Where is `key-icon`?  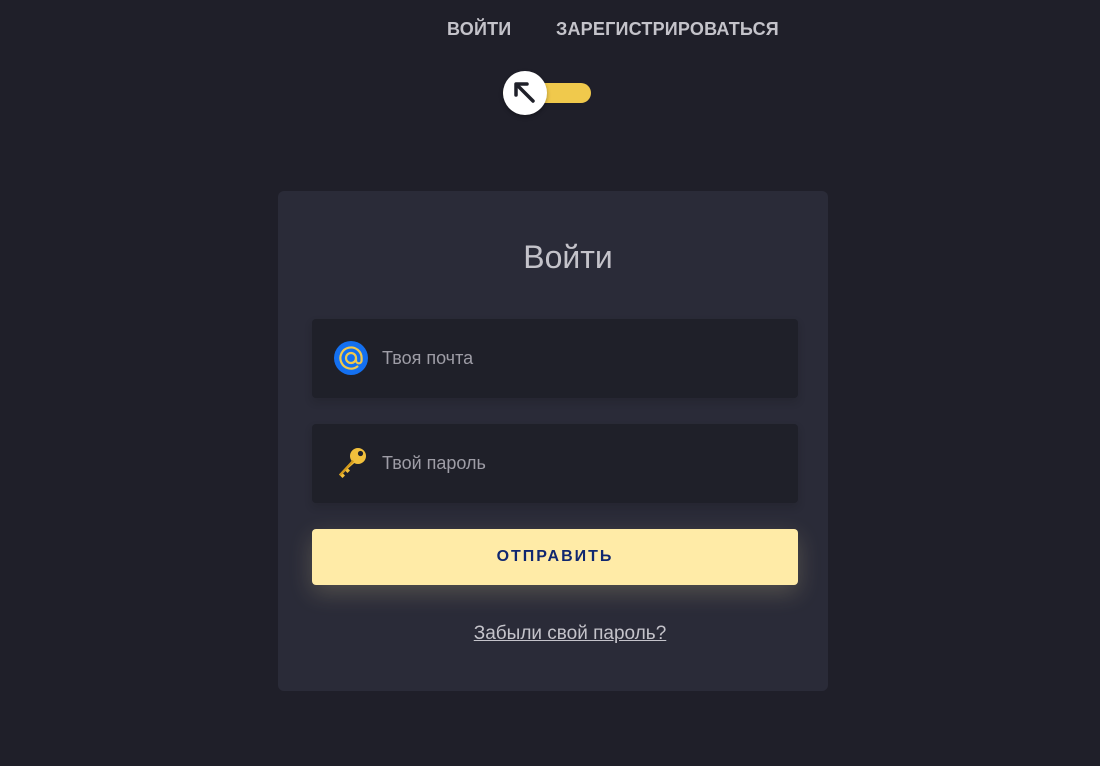
key-icon is located at coordinates (352, 463).